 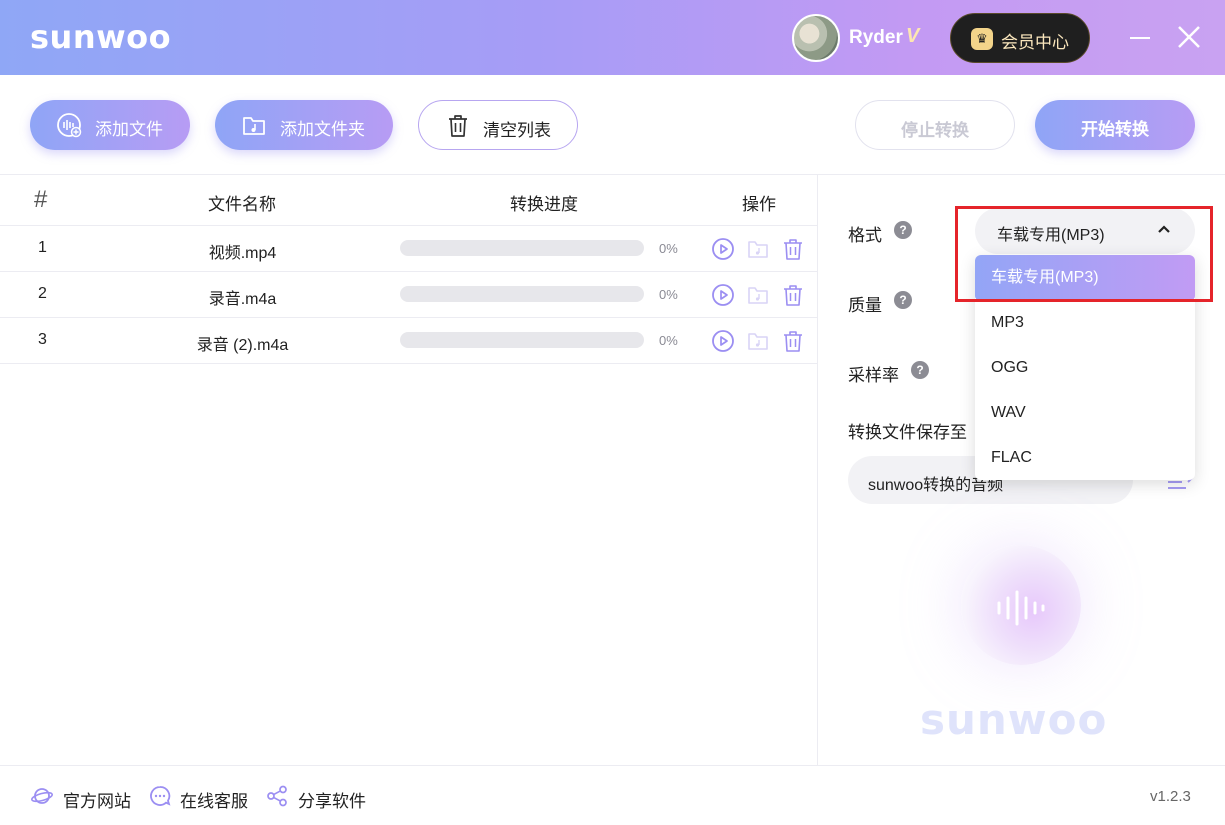 What do you see at coordinates (160, 796) in the screenshot?
I see `chat-icon` at bounding box center [160, 796].